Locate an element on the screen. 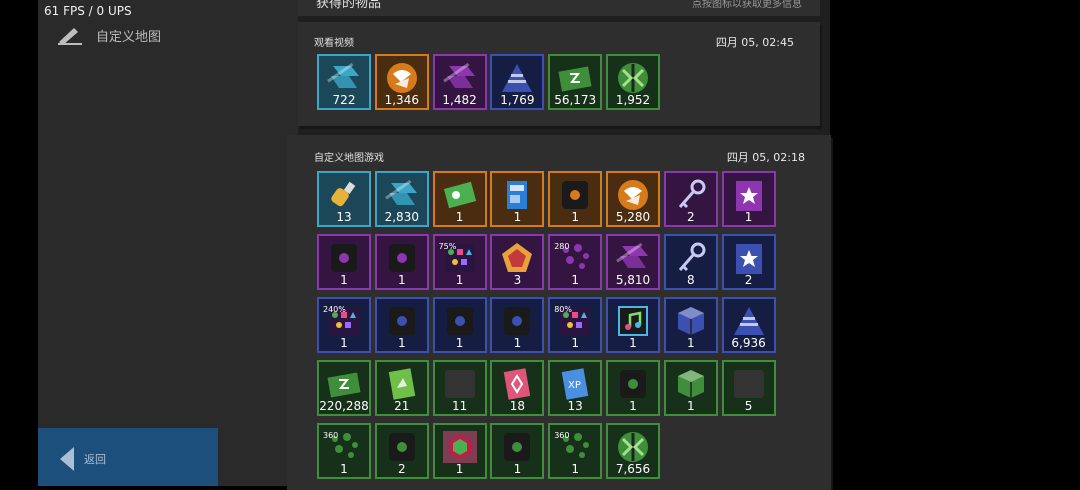 The height and width of the screenshot is (490, 1080). item-count: 1,482 is located at coordinates (459, 100).